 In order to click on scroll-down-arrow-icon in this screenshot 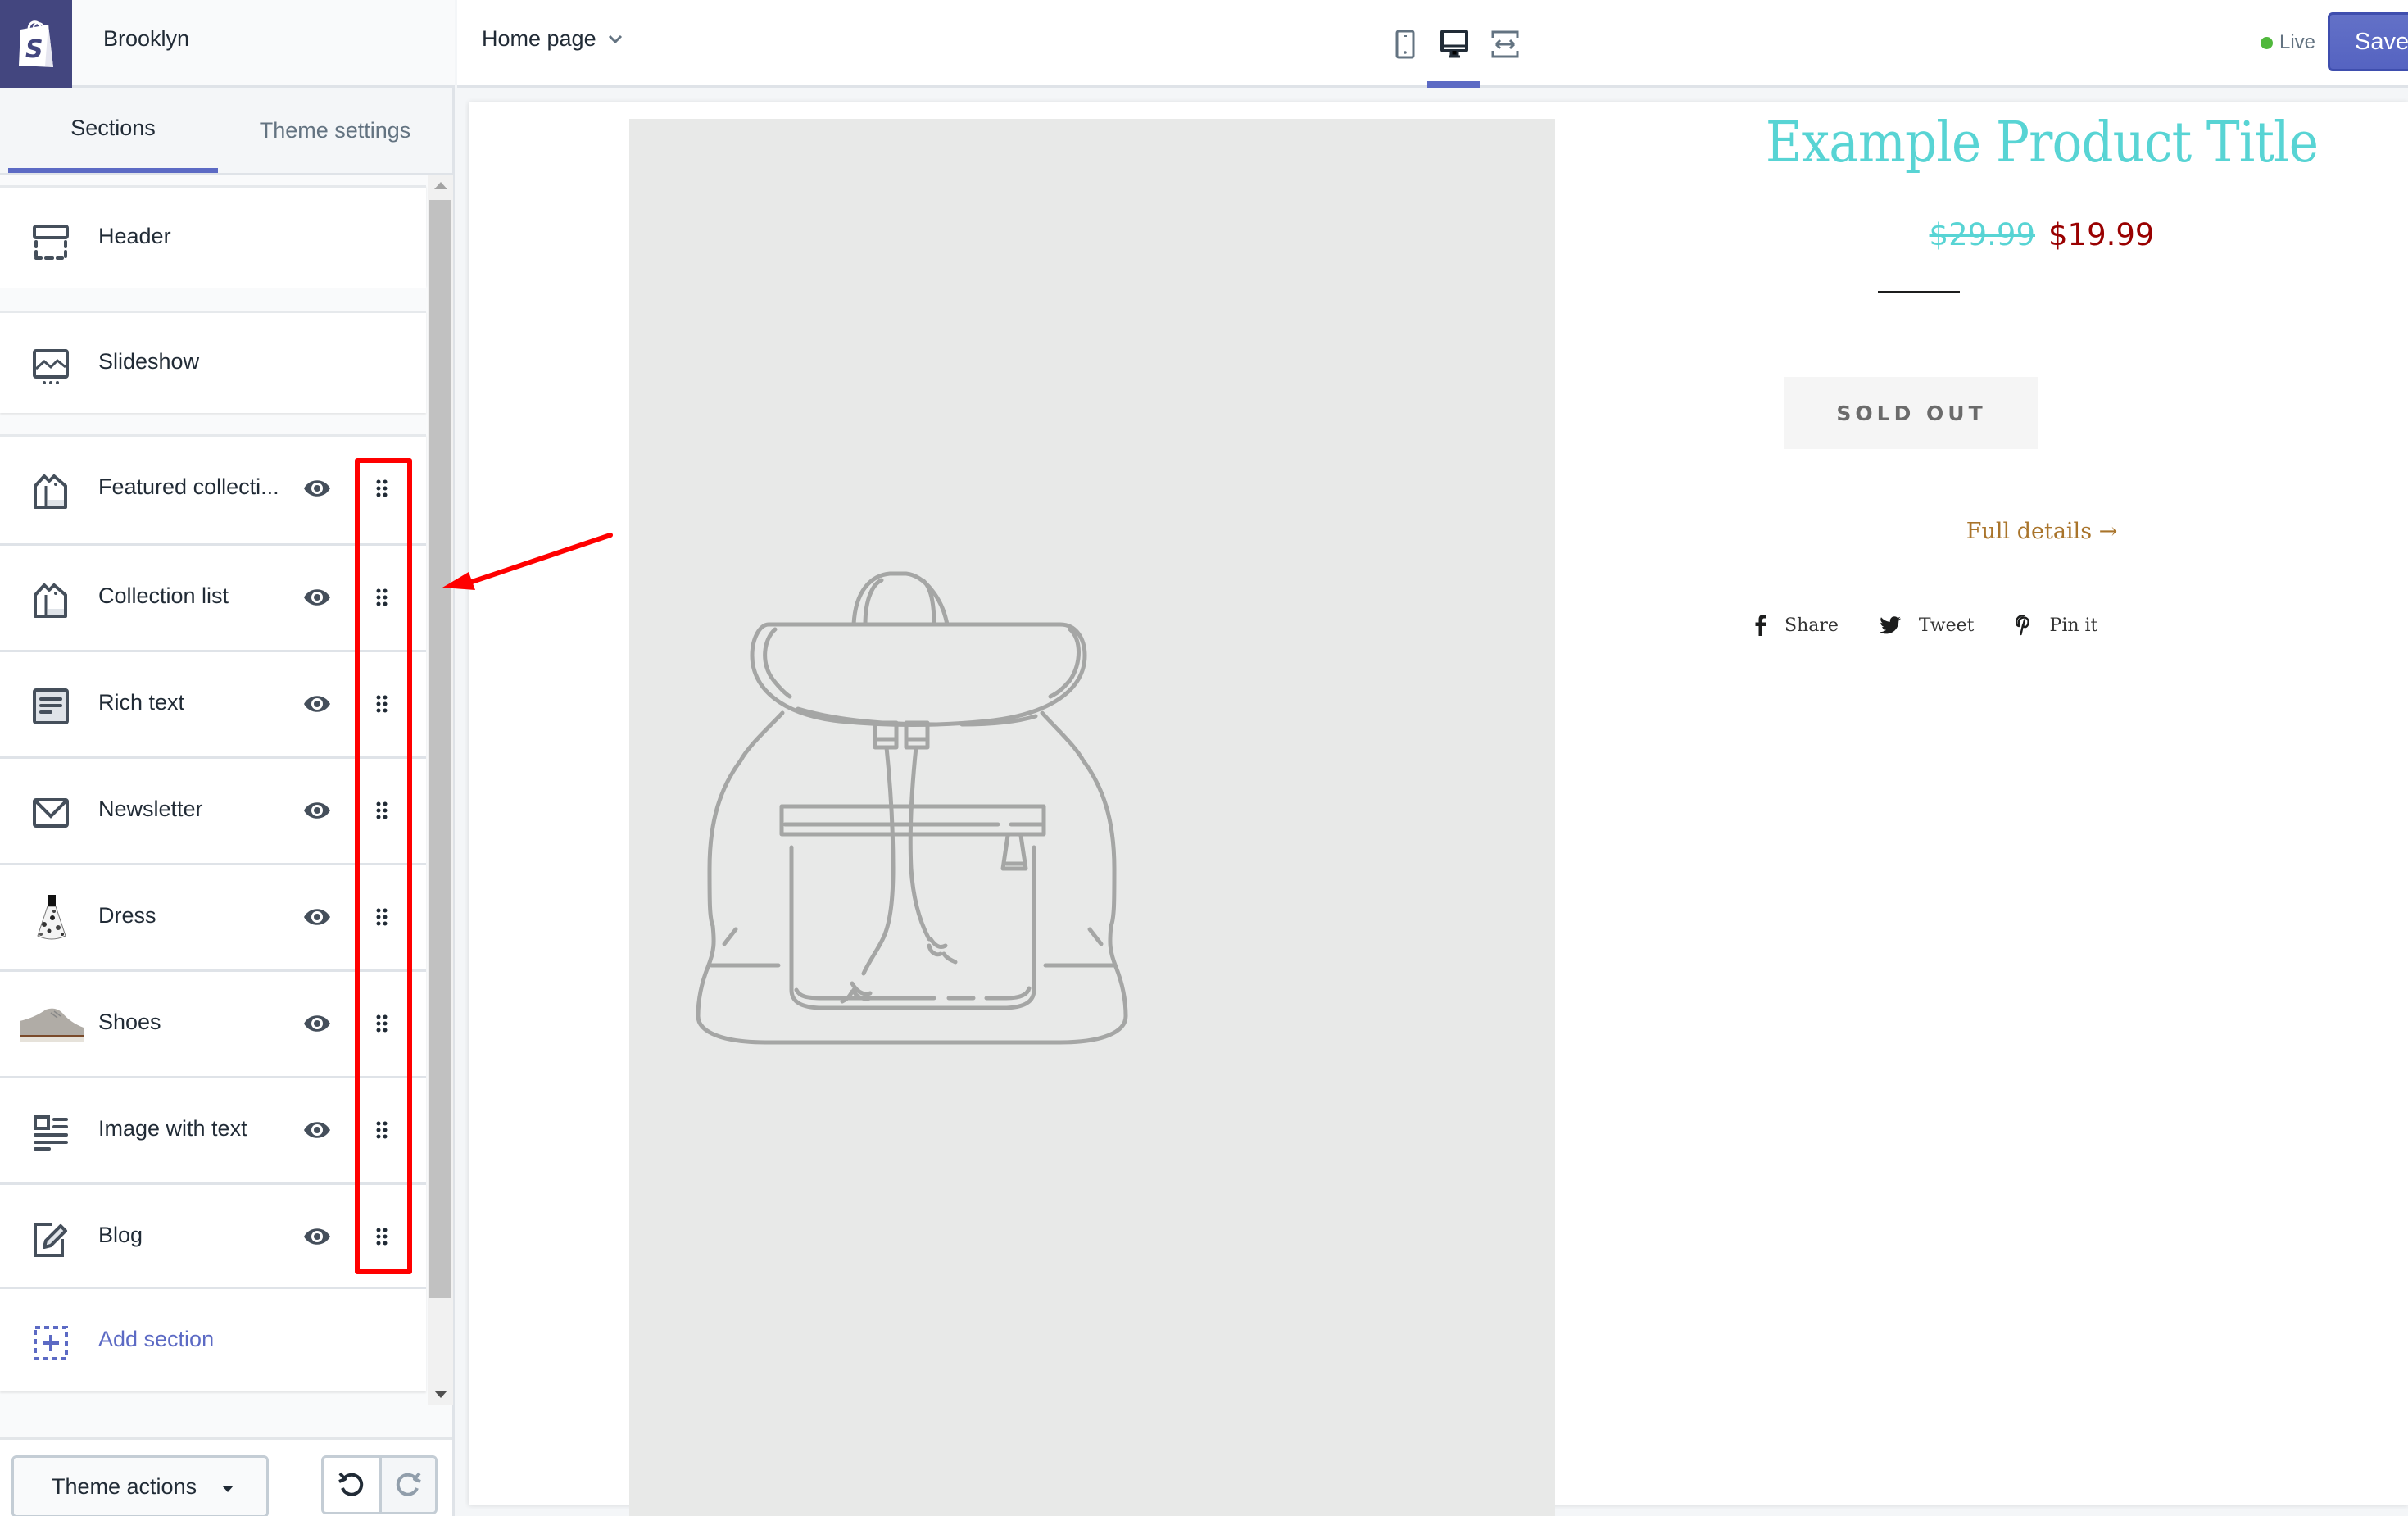, I will do `click(441, 1394)`.